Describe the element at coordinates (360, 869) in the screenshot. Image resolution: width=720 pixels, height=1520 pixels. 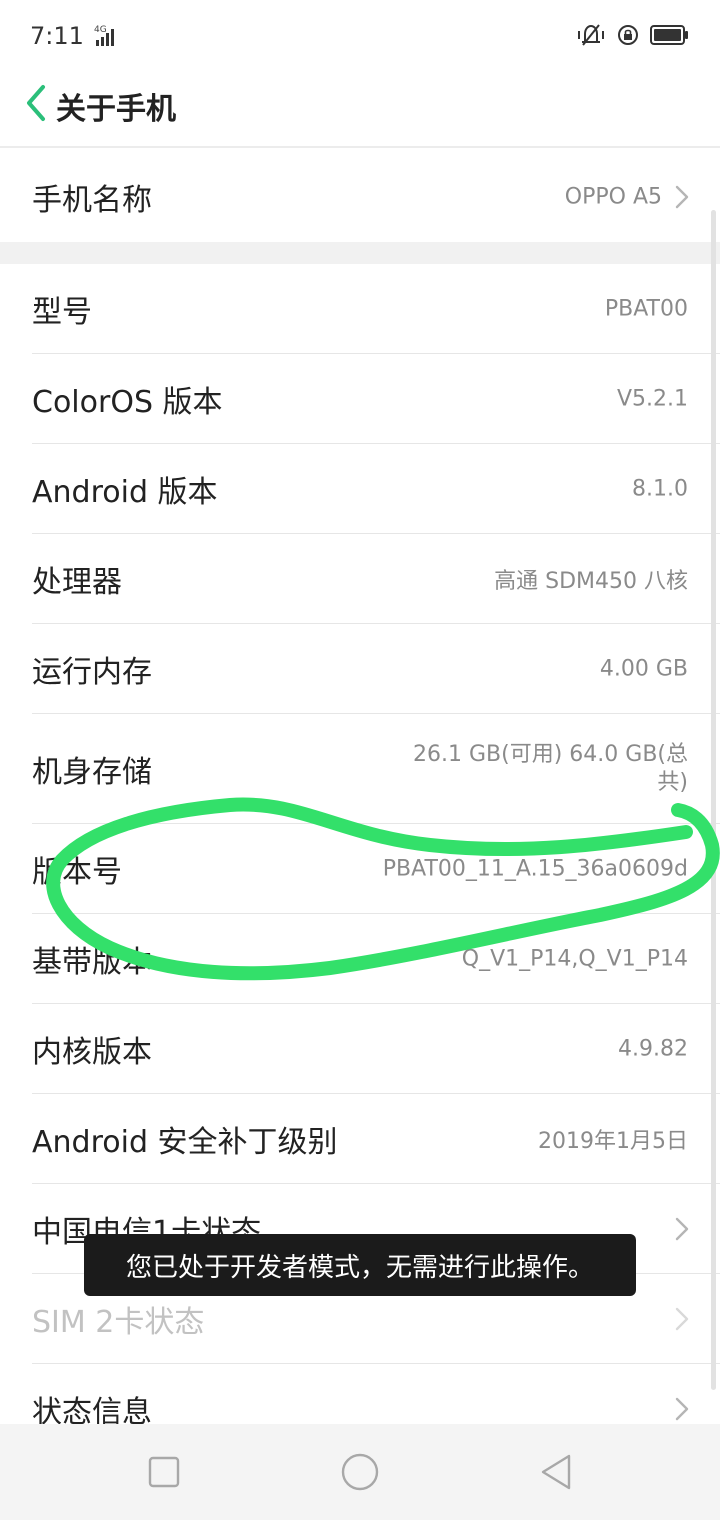
I see `list-item-build-number: 版本号 PBAT00_11_A.15_36a0609d` at that location.